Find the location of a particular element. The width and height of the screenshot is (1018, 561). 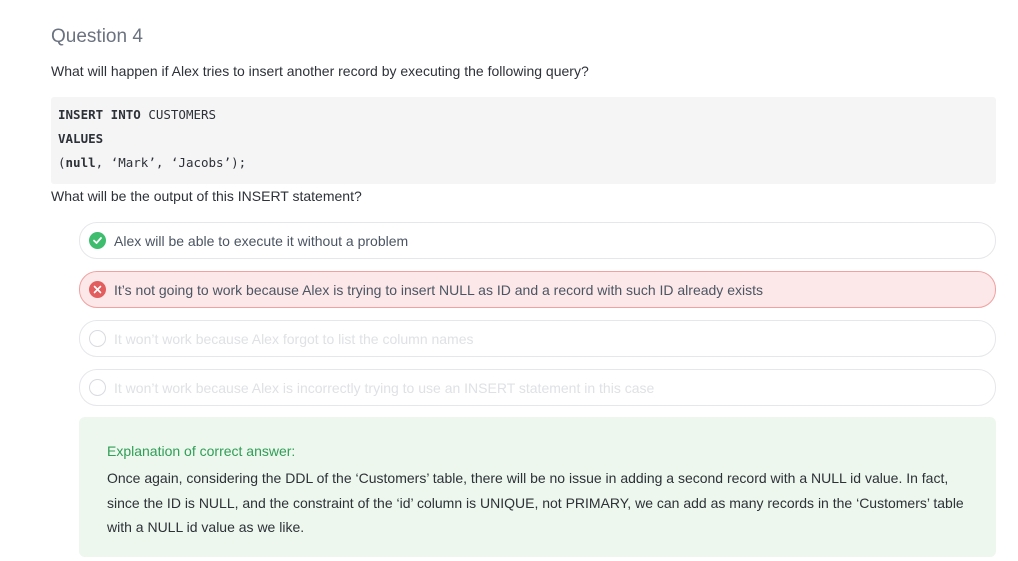

question-title: Question 4 is located at coordinates (97, 36).